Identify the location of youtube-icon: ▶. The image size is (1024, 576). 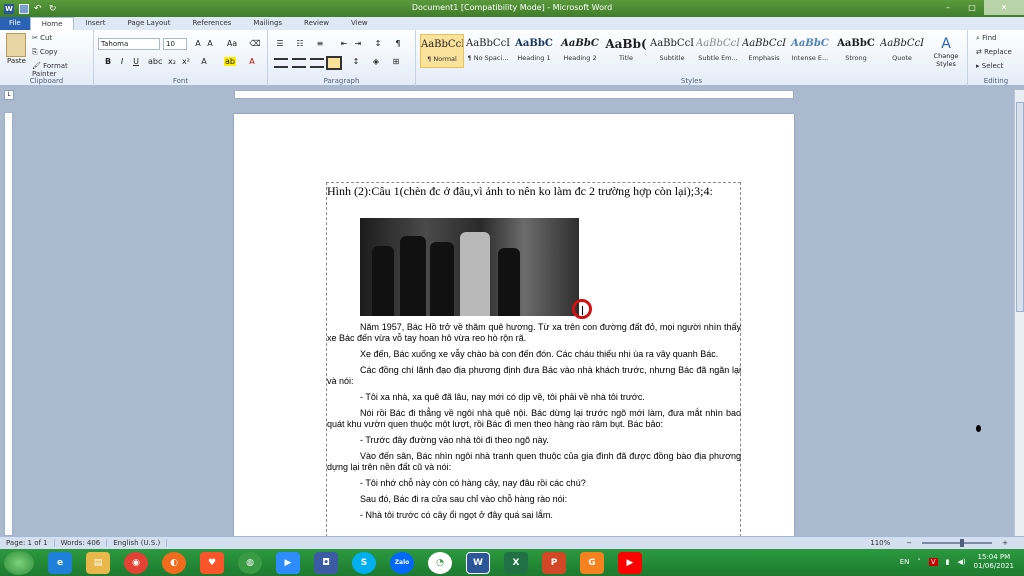
(630, 562).